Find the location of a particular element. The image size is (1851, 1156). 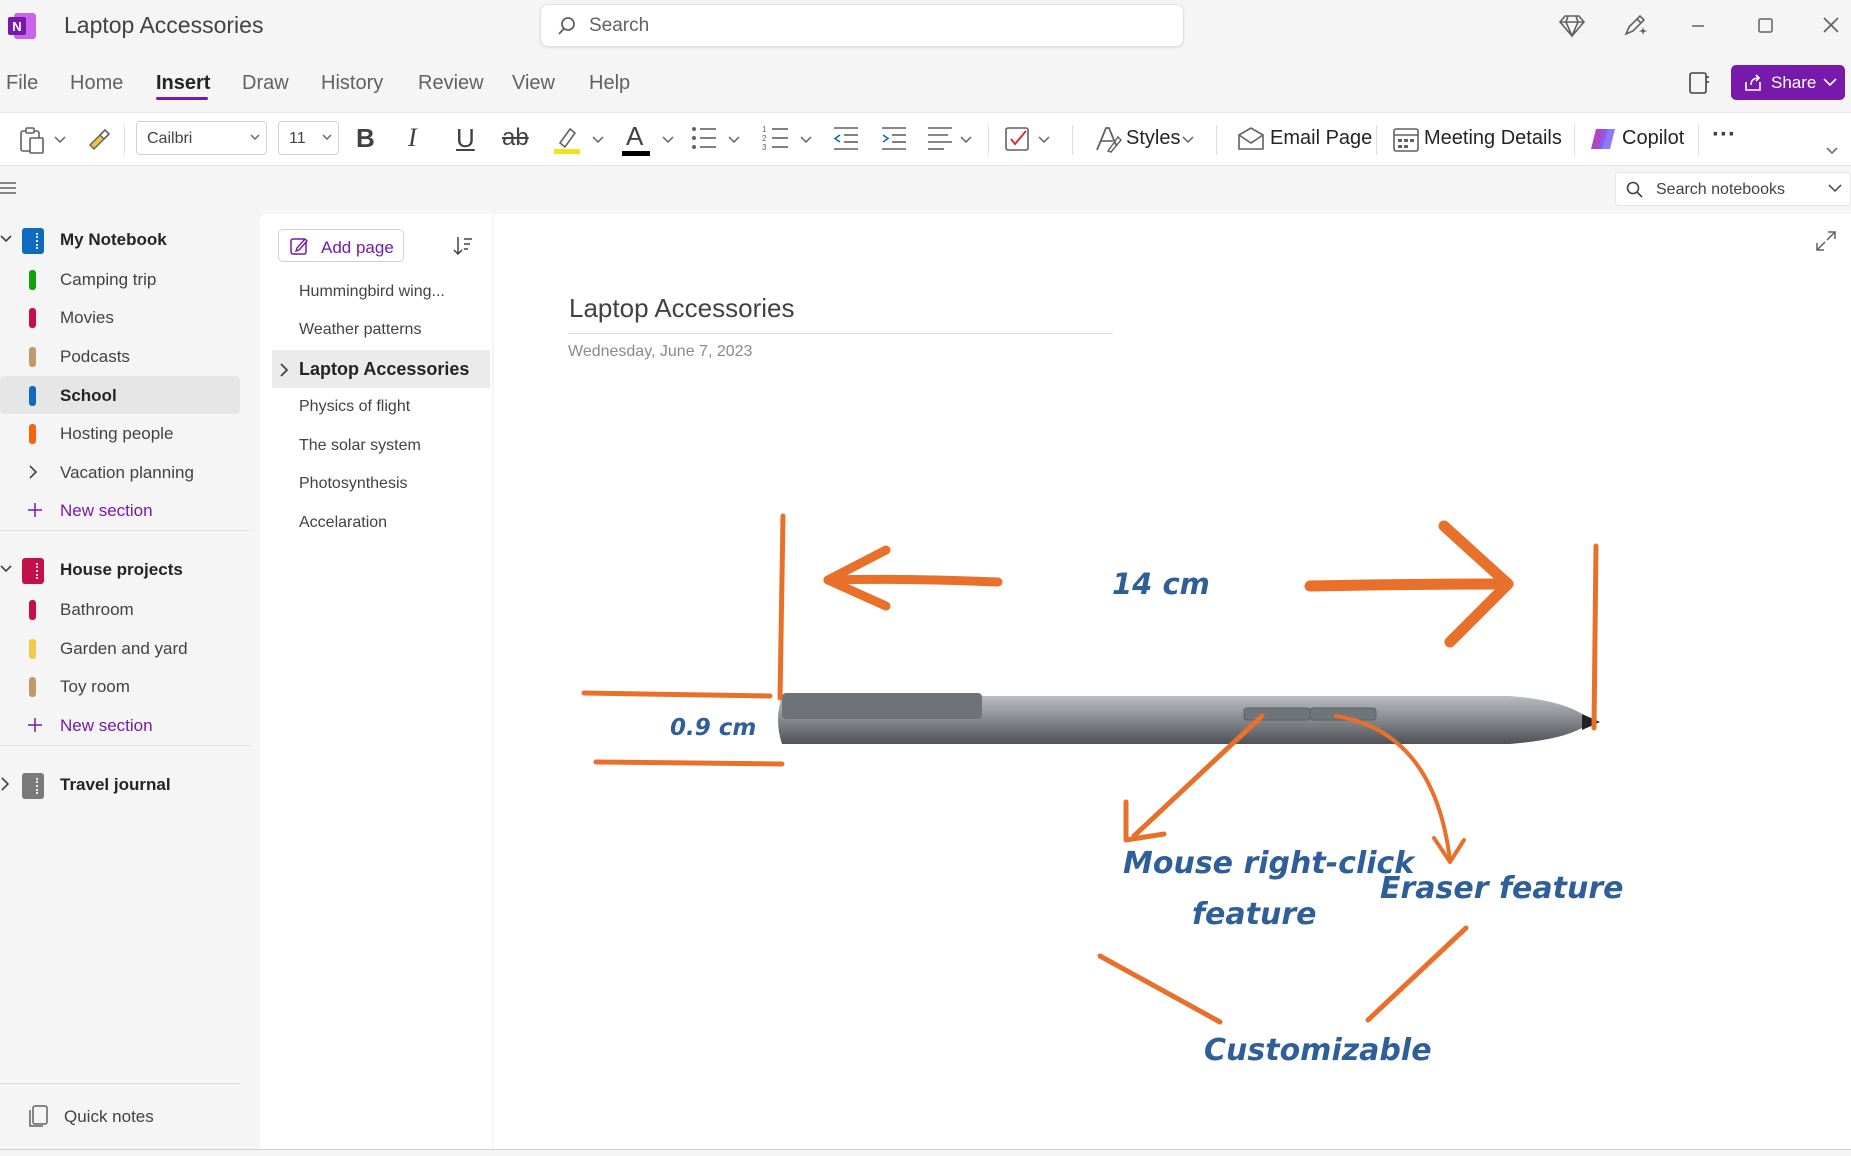

premium-diamond-icon is located at coordinates (1573, 26).